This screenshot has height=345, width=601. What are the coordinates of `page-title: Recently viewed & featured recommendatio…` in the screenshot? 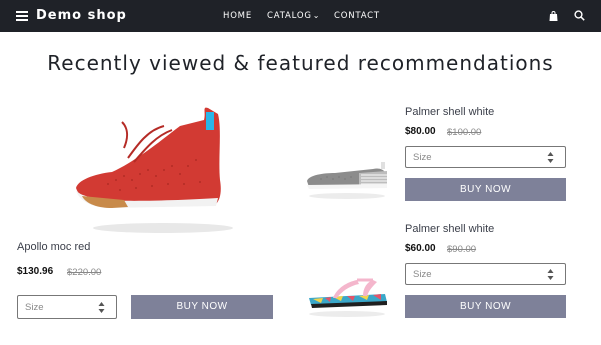 It's located at (300, 63).